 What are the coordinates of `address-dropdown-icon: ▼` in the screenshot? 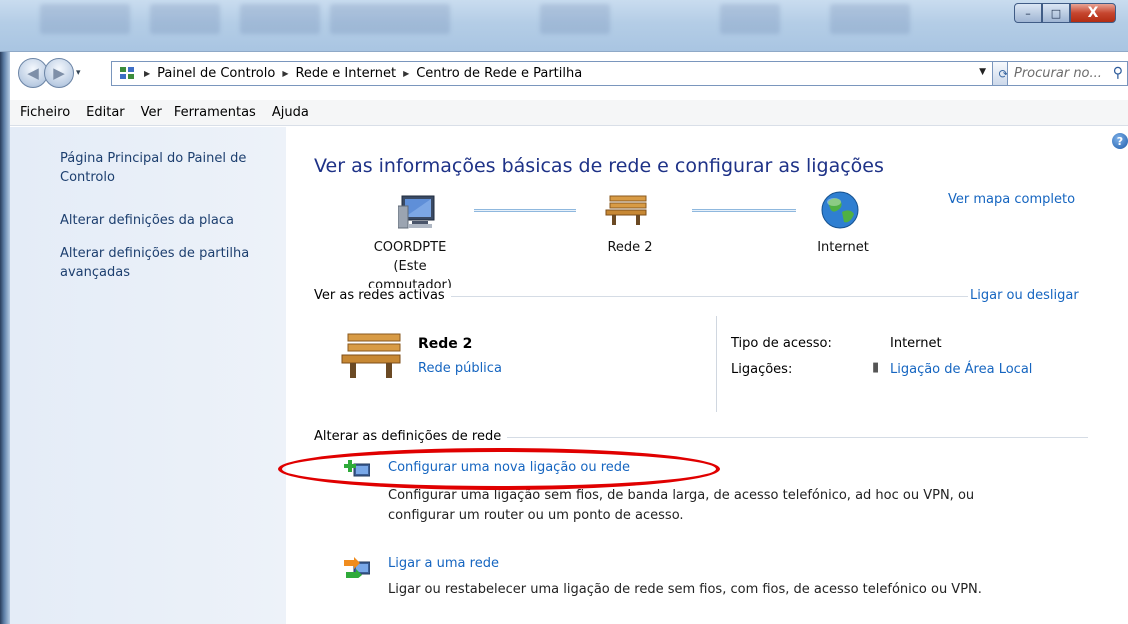 It's located at (982, 72).